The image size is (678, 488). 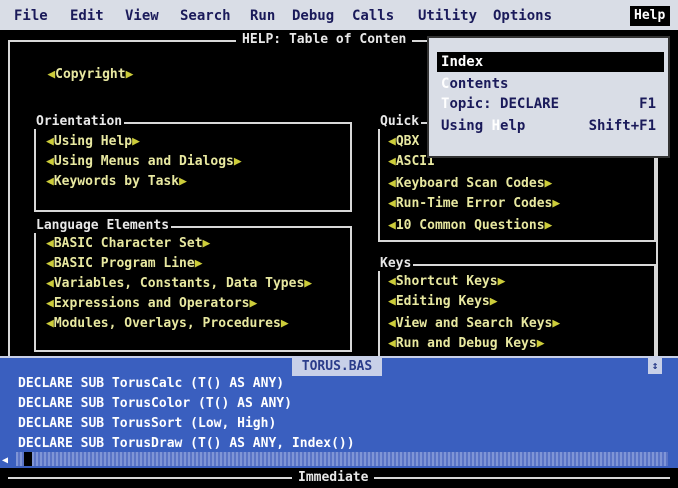 I want to click on link-character-set: ◀BASIC Character Set▶, so click(x=128, y=243).